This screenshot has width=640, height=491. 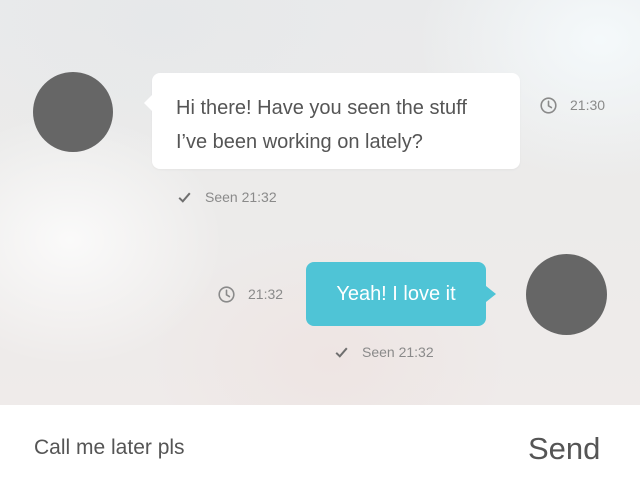 What do you see at coordinates (396, 294) in the screenshot?
I see `outgoing-message-text: Yeah! I love it` at bounding box center [396, 294].